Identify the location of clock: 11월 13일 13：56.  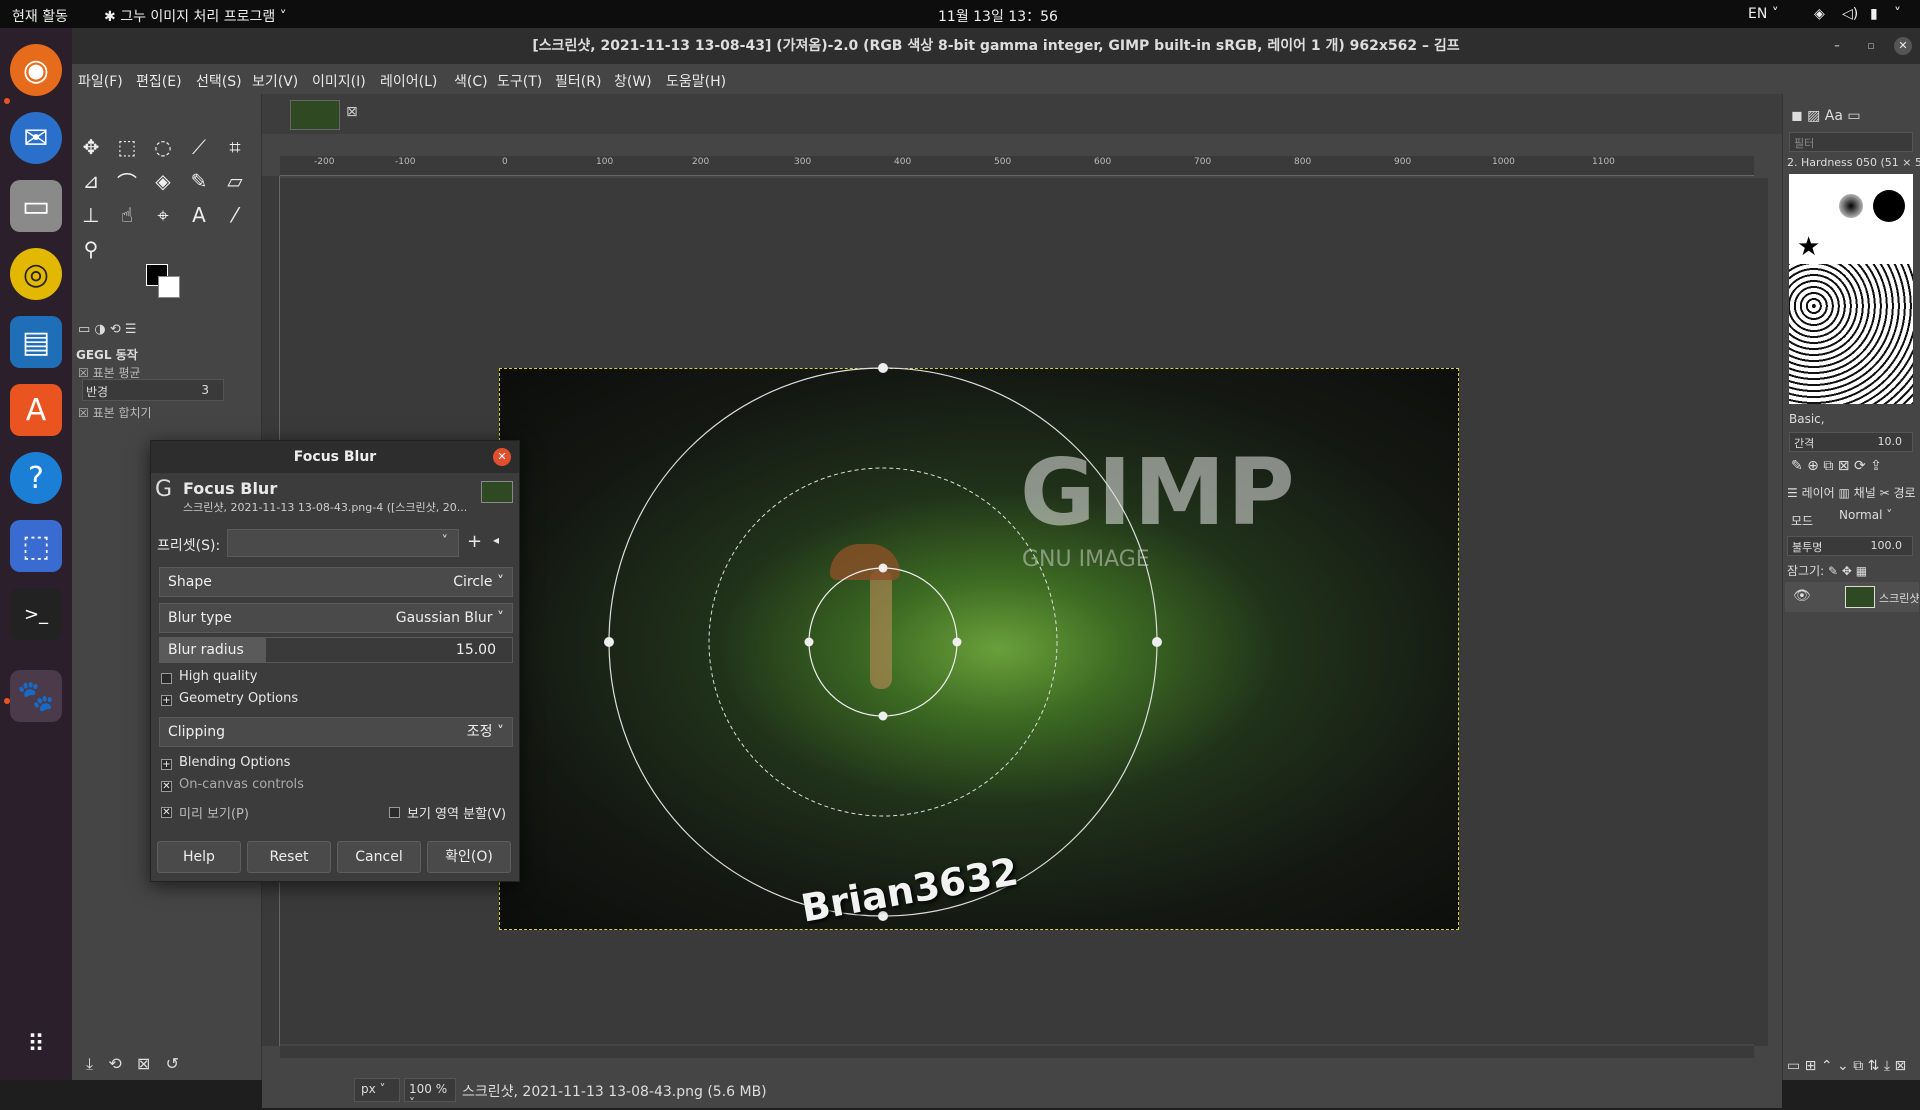
(998, 16).